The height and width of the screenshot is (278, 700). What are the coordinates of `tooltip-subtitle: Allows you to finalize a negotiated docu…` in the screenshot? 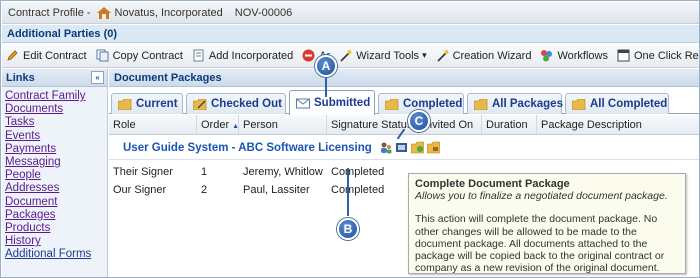 It's located at (541, 196).